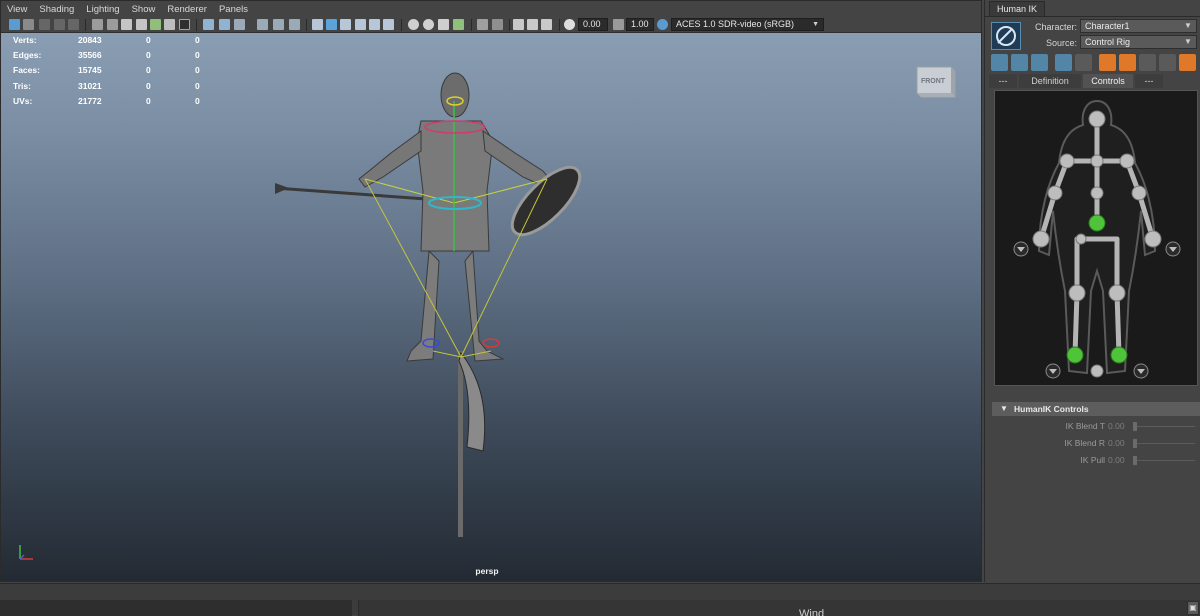 This screenshot has height=616, width=1200. I want to click on view-cube: FRONT, so click(936, 81).